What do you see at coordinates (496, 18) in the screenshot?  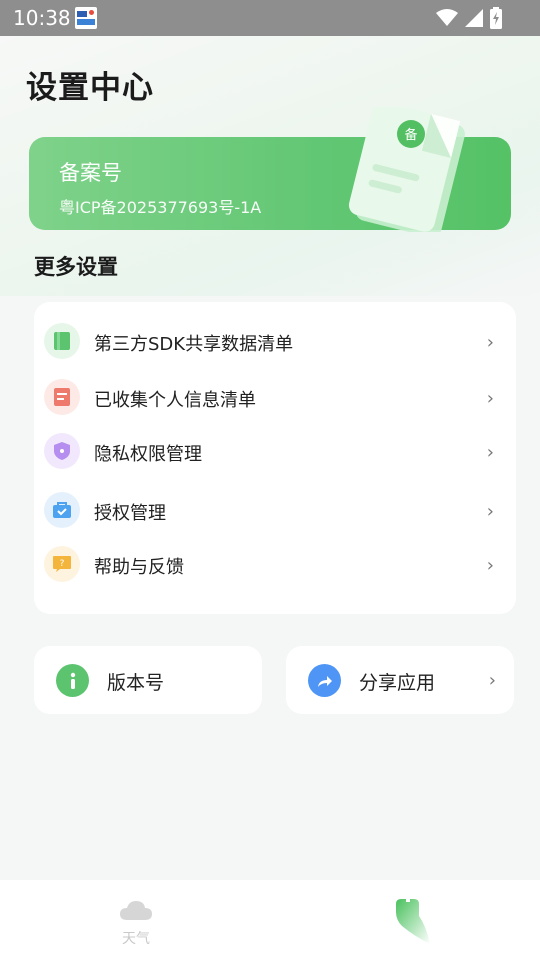 I see `battery-icon` at bounding box center [496, 18].